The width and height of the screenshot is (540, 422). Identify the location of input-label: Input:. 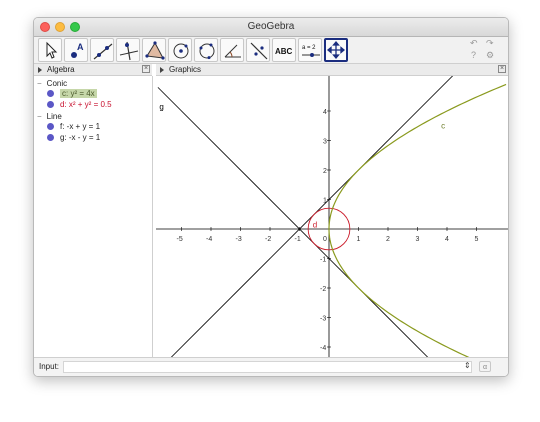
(49, 366).